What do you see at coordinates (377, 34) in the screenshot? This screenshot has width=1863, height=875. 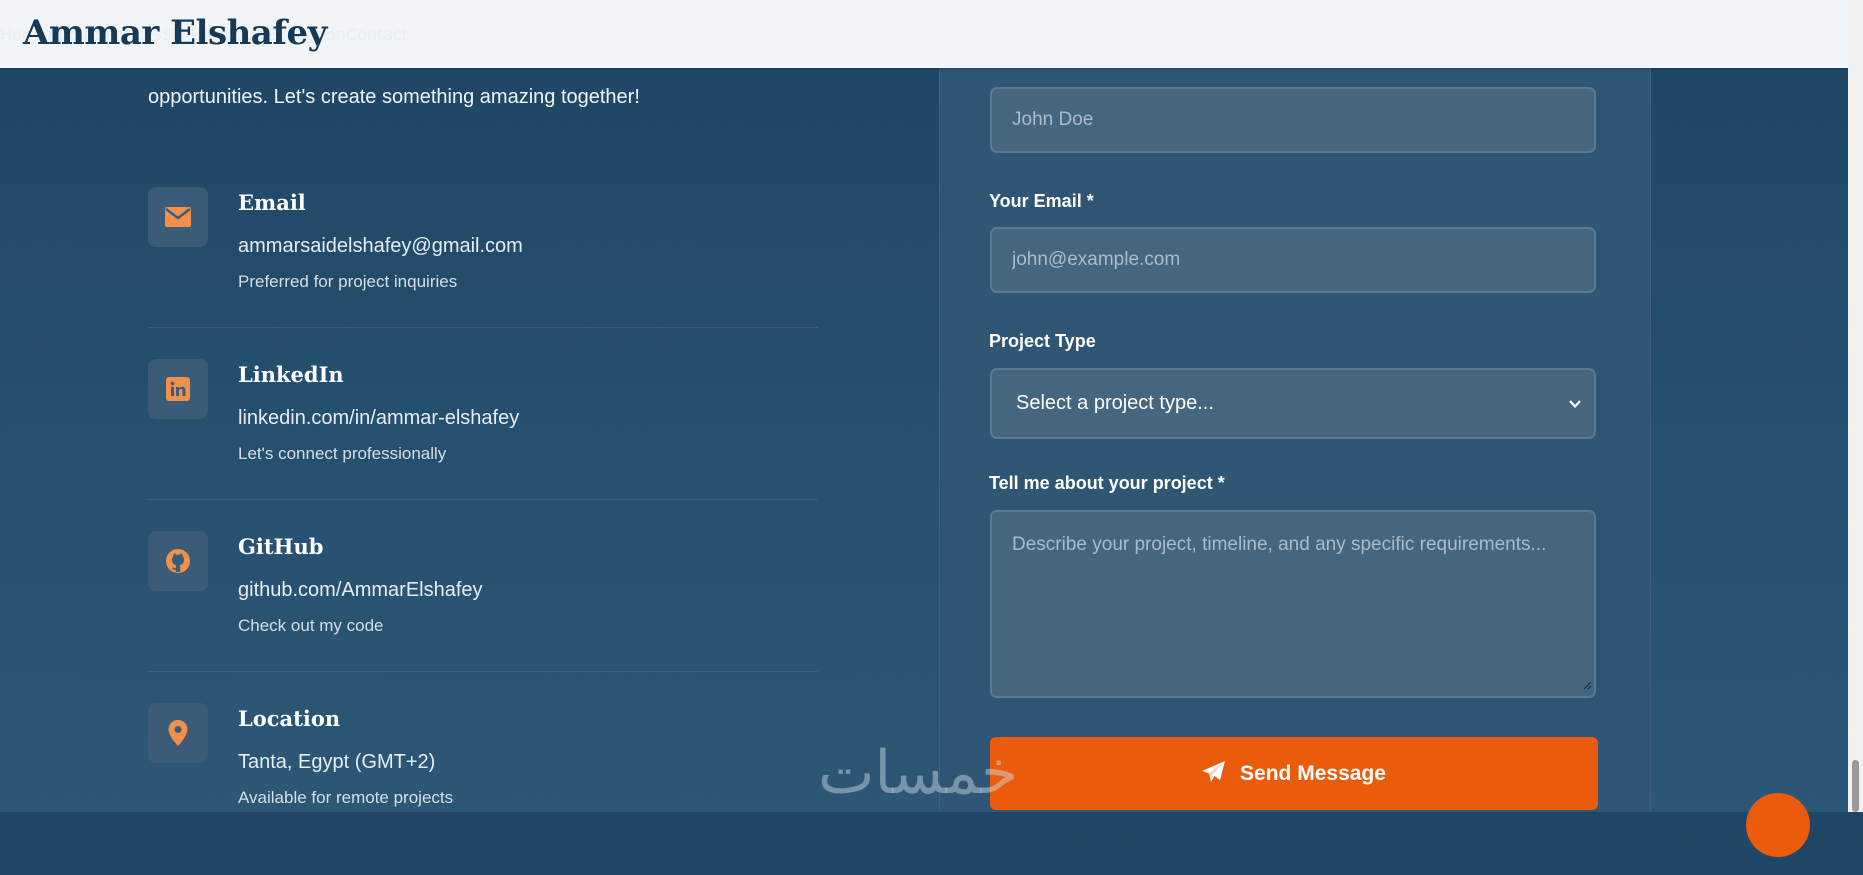 I see `nav-contact: Contact` at bounding box center [377, 34].